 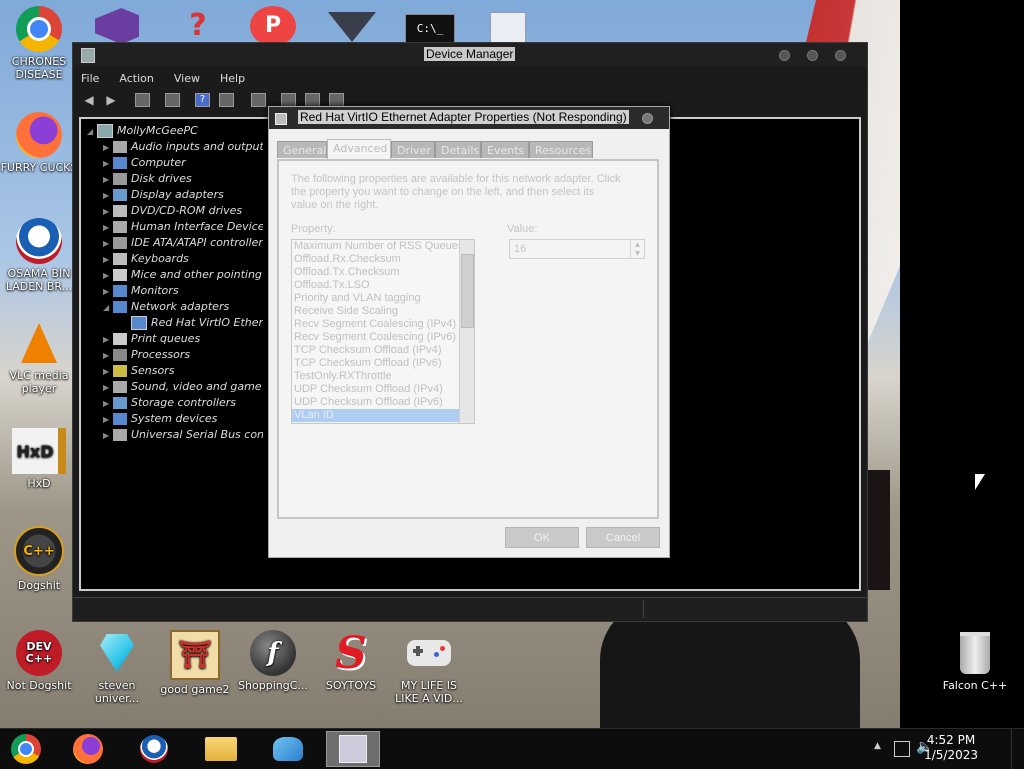 What do you see at coordinates (197, 323) in the screenshot?
I see `tree-item-redhat-virtio: Red Hat VirtIO Ethernet Adapter` at bounding box center [197, 323].